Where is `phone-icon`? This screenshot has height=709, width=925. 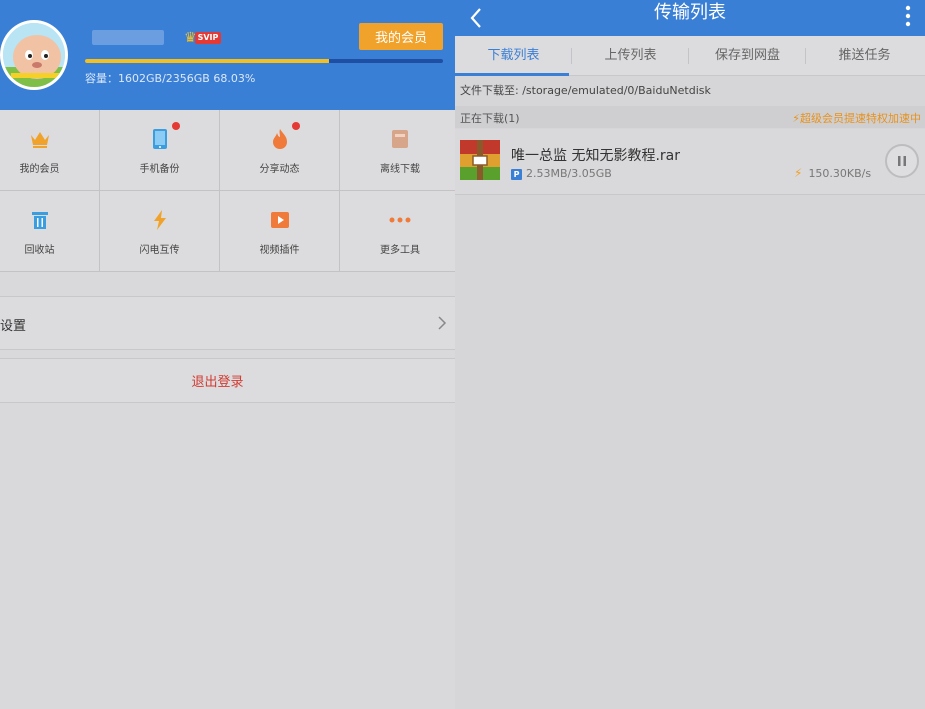
phone-icon is located at coordinates (160, 139).